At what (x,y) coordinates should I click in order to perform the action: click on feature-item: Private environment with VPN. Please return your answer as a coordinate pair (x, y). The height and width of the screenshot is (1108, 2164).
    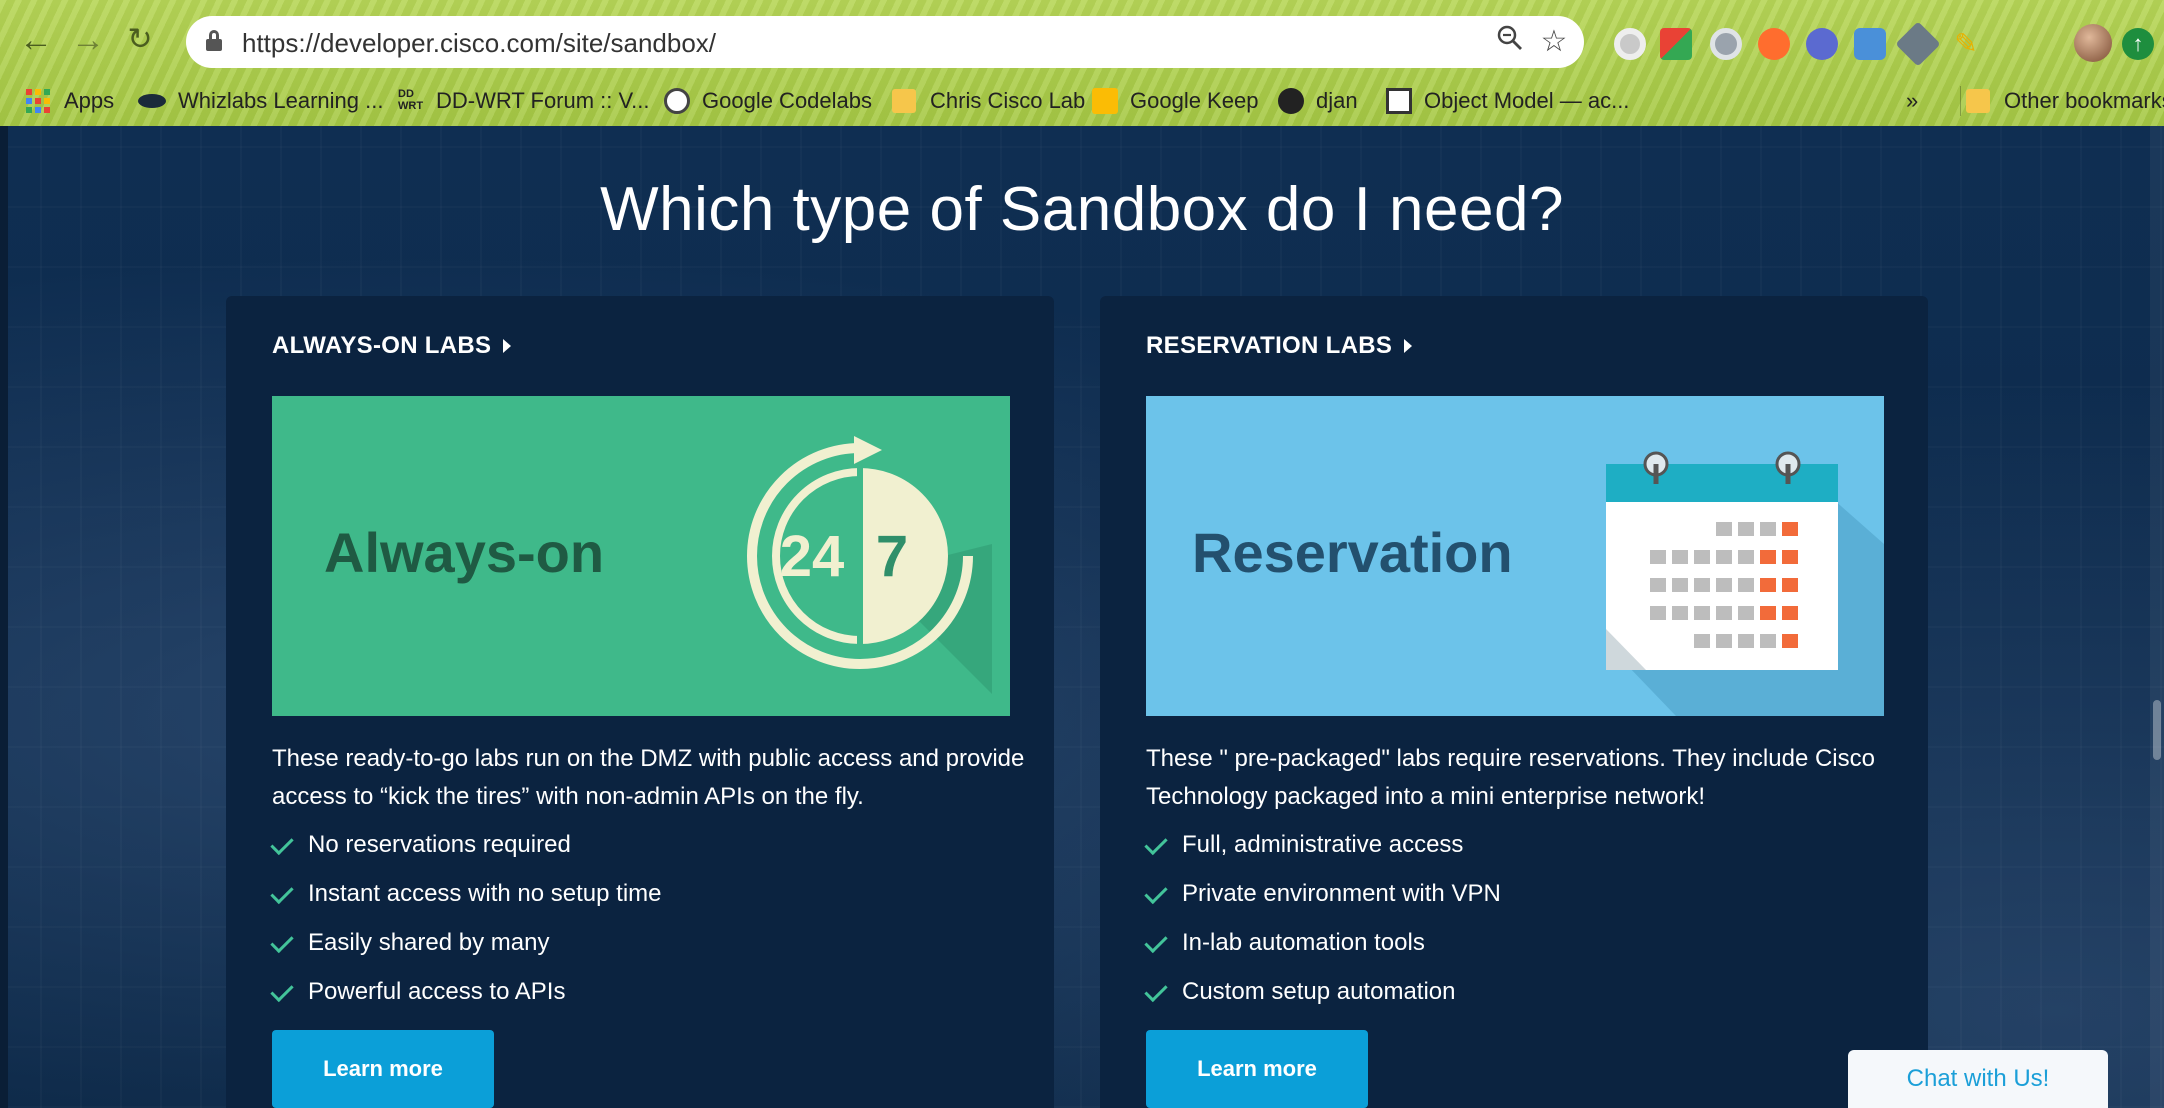
    Looking at the image, I should click on (1323, 893).